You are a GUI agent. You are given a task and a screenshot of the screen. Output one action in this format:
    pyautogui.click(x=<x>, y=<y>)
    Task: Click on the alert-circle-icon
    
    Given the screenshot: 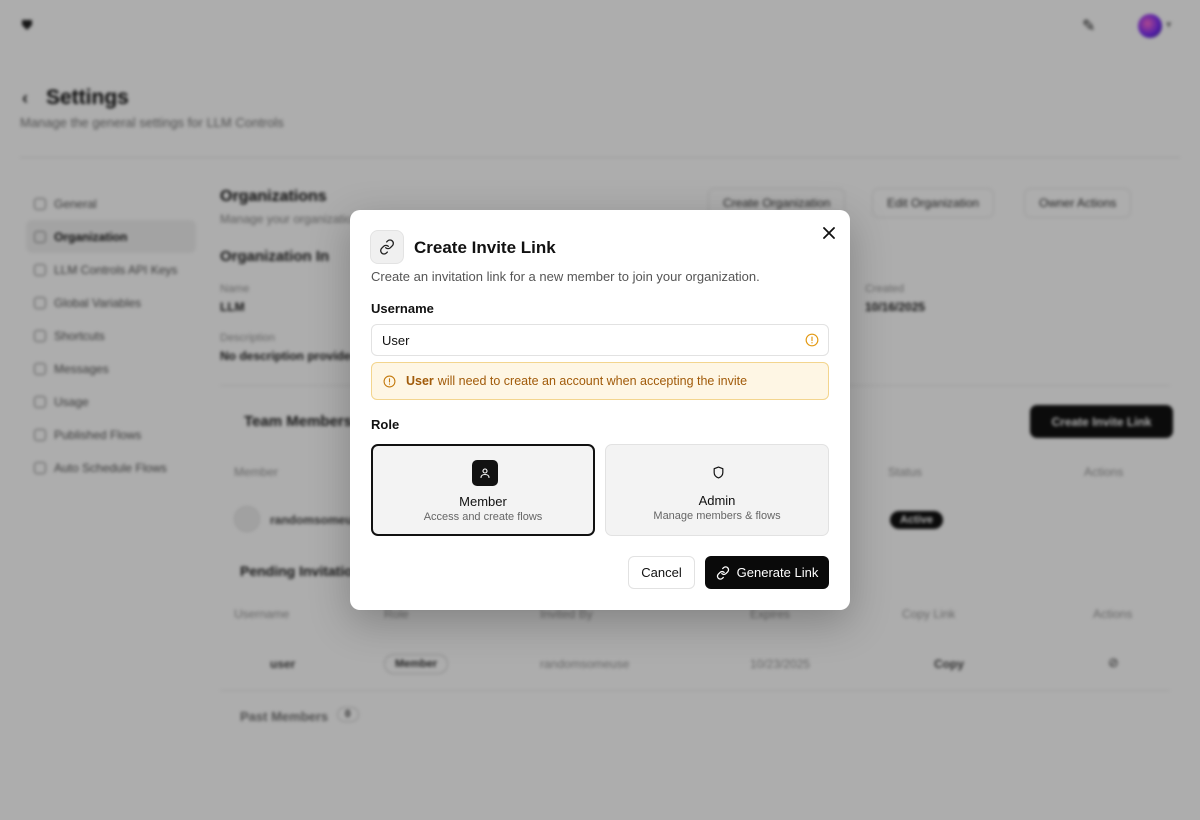 What is the action you would take?
    pyautogui.click(x=389, y=381)
    